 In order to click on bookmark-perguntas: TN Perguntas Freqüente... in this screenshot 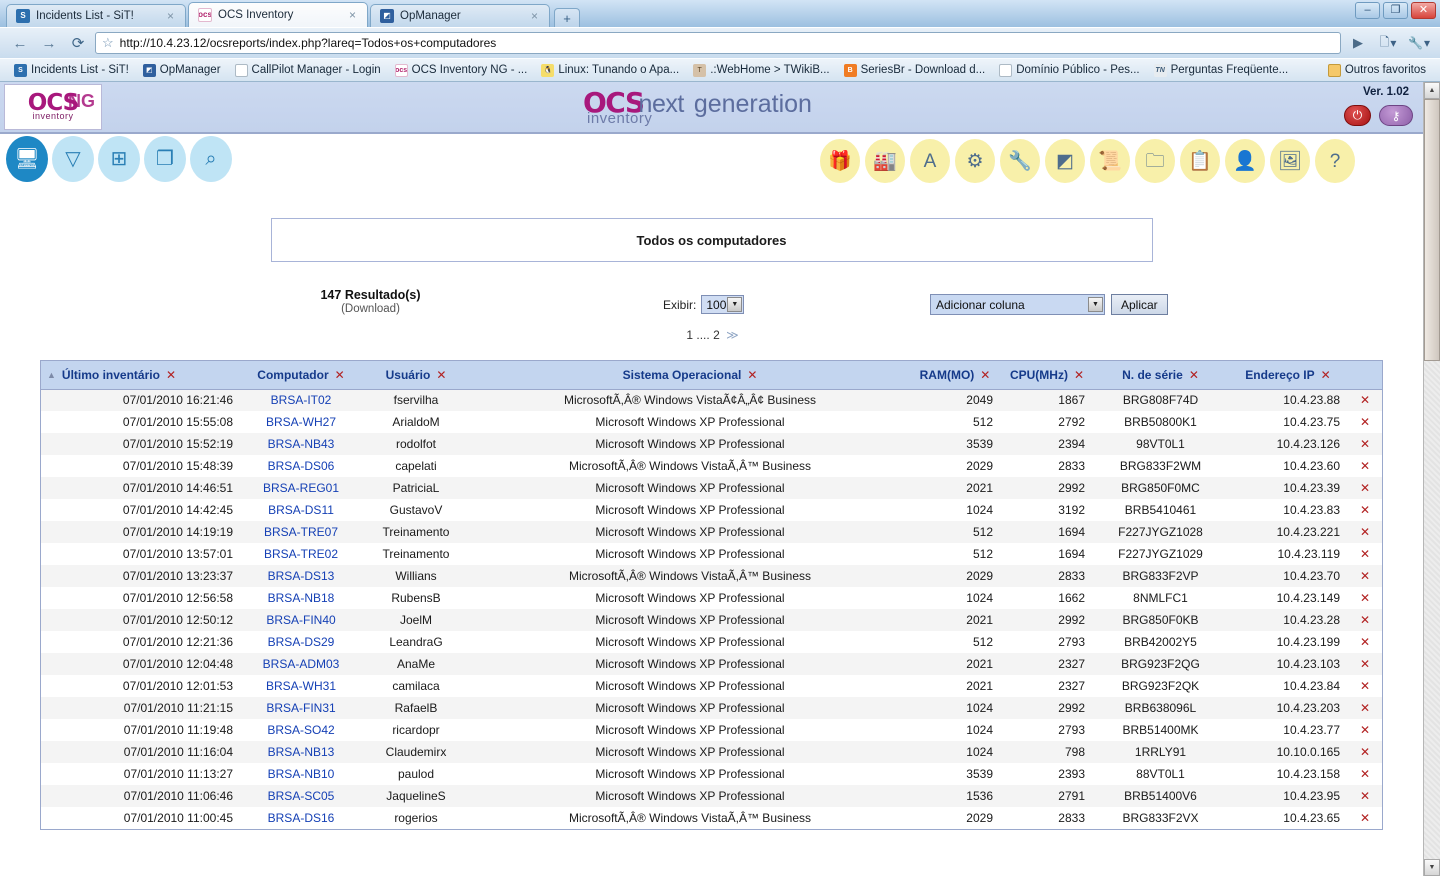, I will do `click(1221, 70)`.